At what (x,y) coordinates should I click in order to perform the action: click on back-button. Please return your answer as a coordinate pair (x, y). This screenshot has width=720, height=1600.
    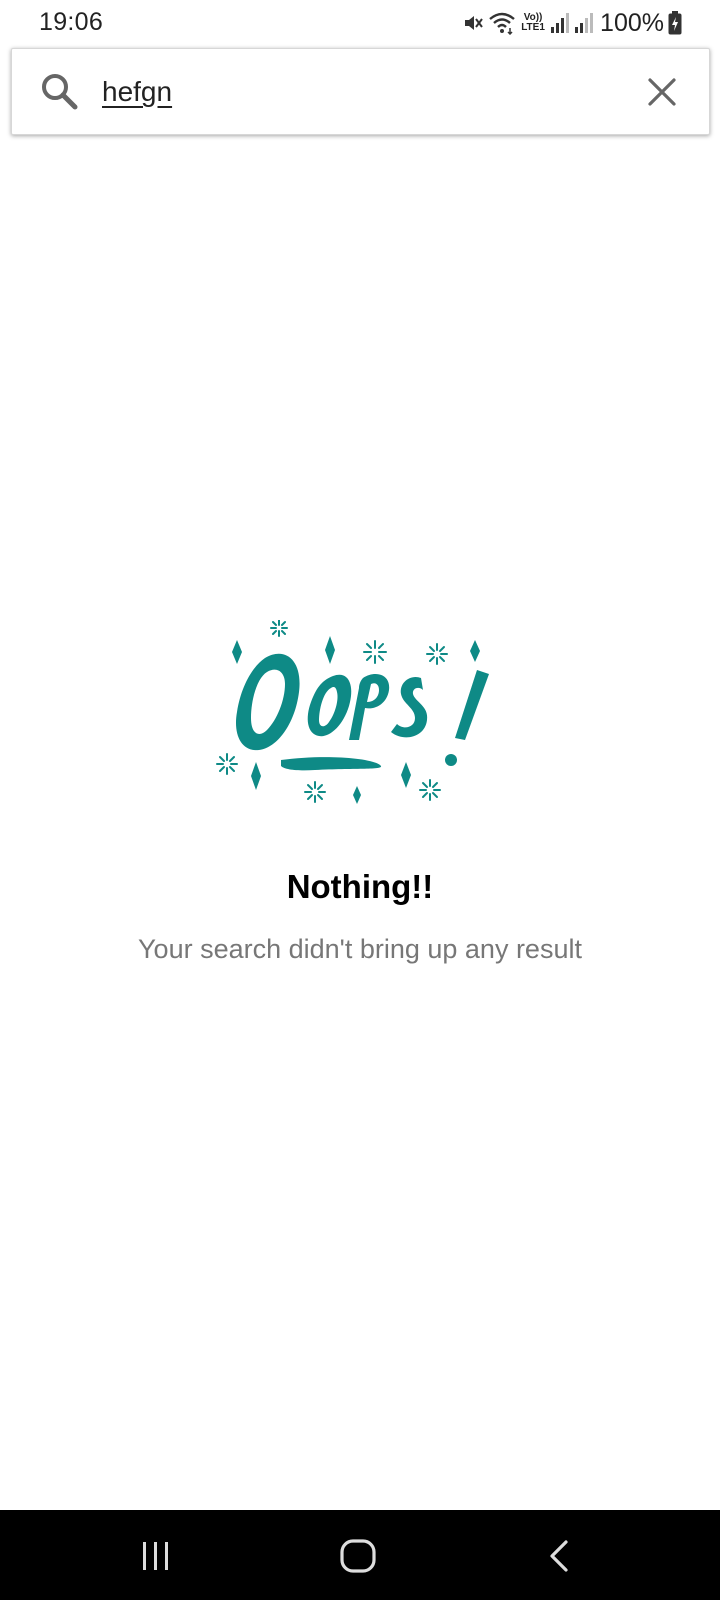
    Looking at the image, I should click on (560, 1556).